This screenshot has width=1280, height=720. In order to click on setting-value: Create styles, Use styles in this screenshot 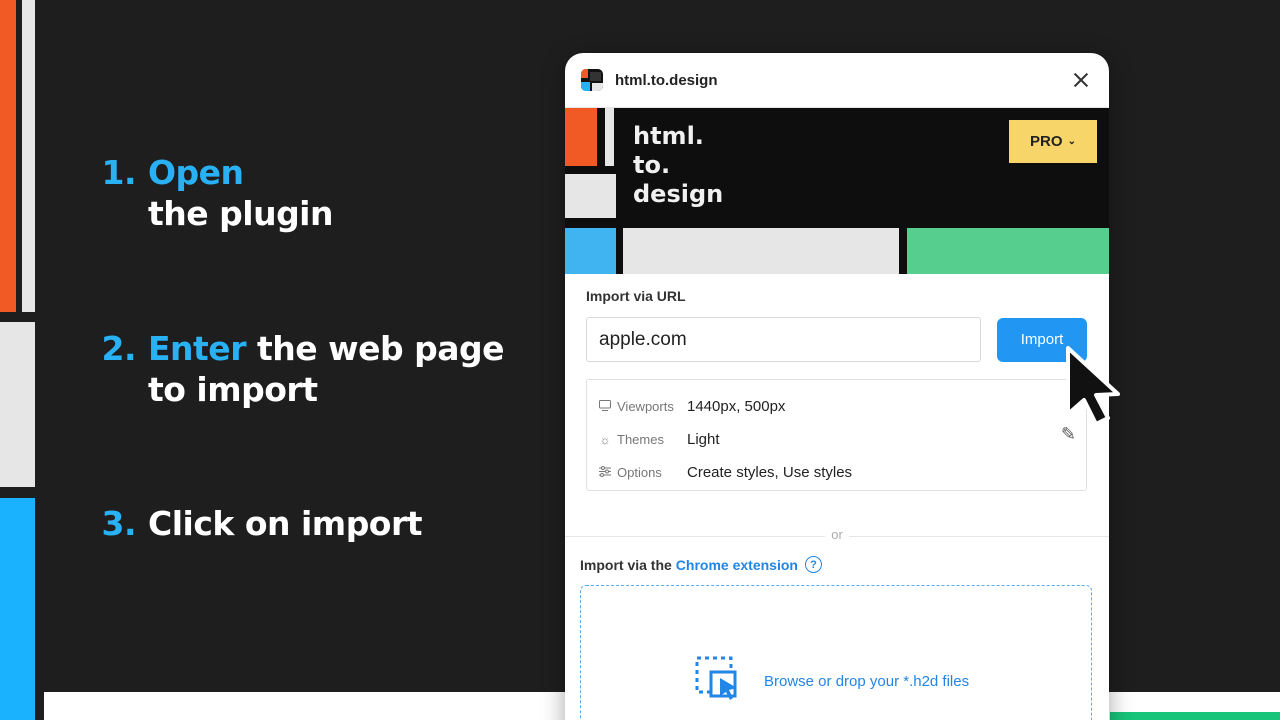, I will do `click(770, 472)`.